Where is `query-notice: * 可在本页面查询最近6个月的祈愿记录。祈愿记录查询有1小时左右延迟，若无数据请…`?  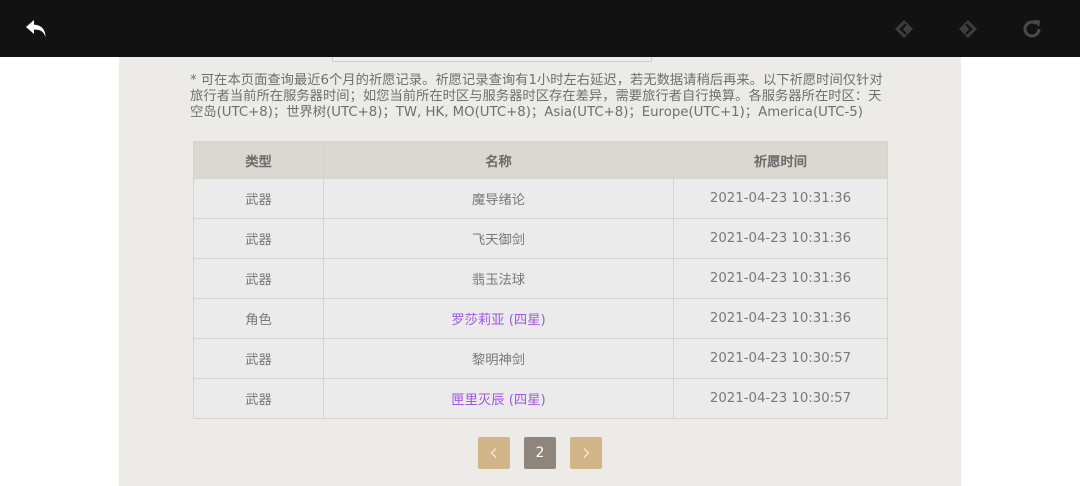
query-notice: * 可在本页面查询最近6个月的祈愿记录。祈愿记录查询有1小时左右延迟，若无数据请… is located at coordinates (536, 96).